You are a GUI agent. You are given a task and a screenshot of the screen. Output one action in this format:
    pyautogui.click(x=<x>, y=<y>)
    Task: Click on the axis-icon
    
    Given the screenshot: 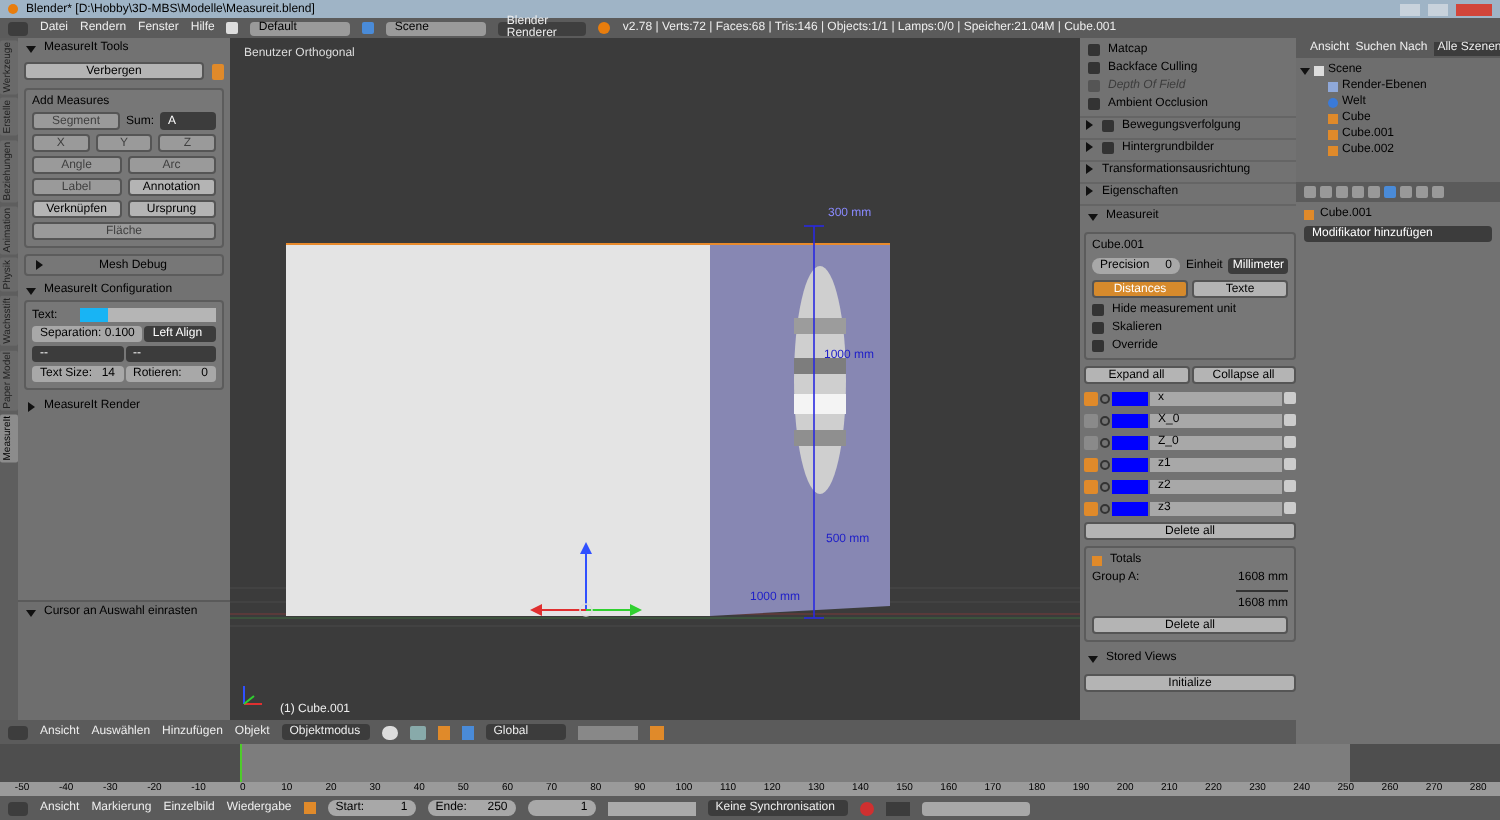 What is the action you would take?
    pyautogui.click(x=252, y=696)
    